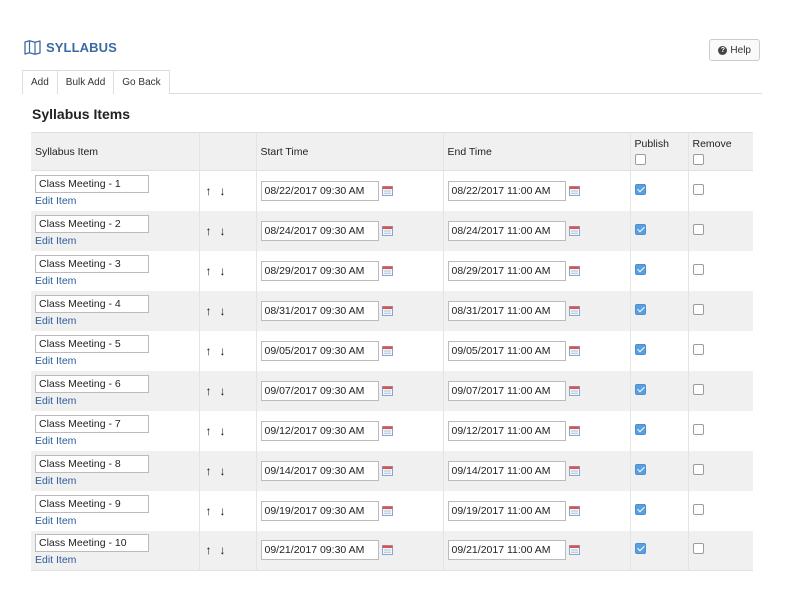 The height and width of the screenshot is (605, 788). What do you see at coordinates (92, 263) in the screenshot?
I see `item-name-input: Class Meeting - 3` at bounding box center [92, 263].